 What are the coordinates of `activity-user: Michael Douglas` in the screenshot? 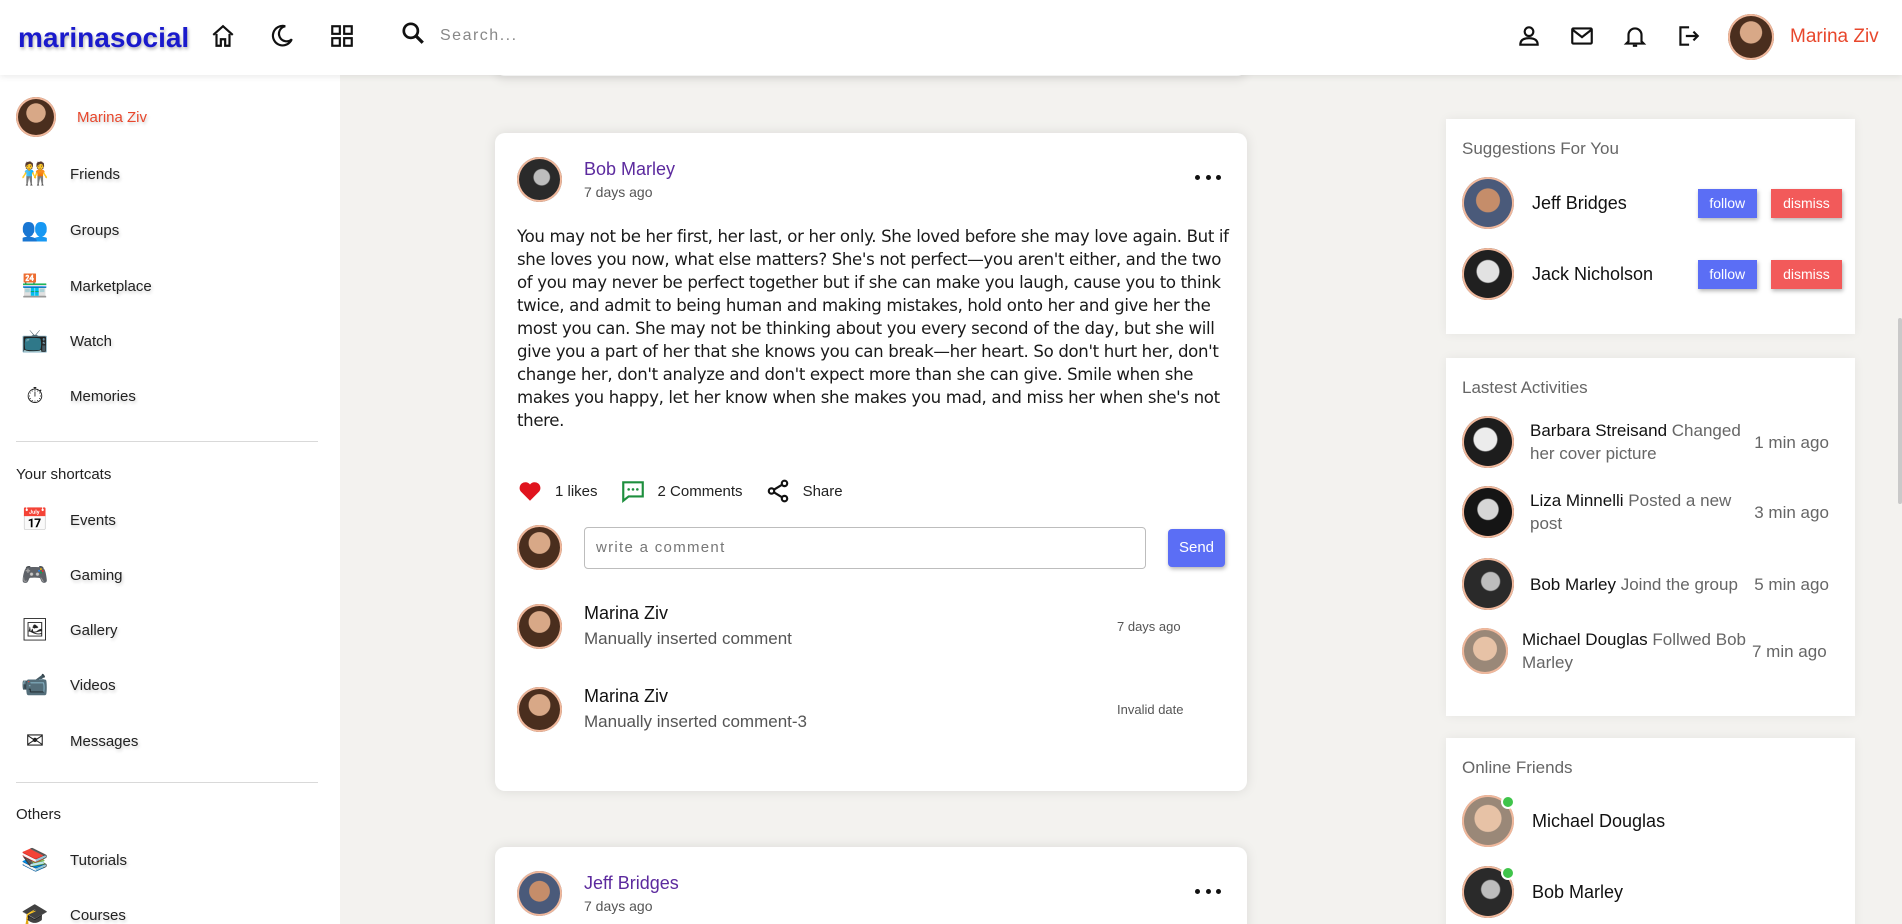 It's located at (1585, 639).